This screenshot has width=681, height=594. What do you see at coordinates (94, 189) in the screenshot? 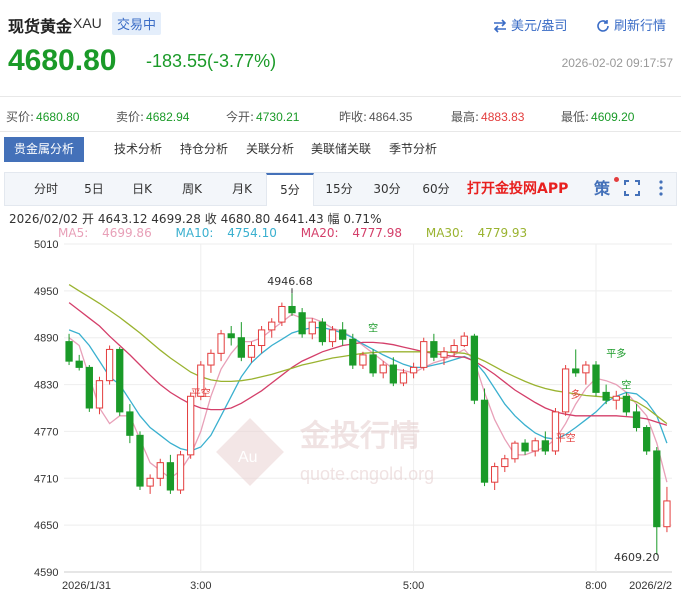
I see `period-5day: 5日` at bounding box center [94, 189].